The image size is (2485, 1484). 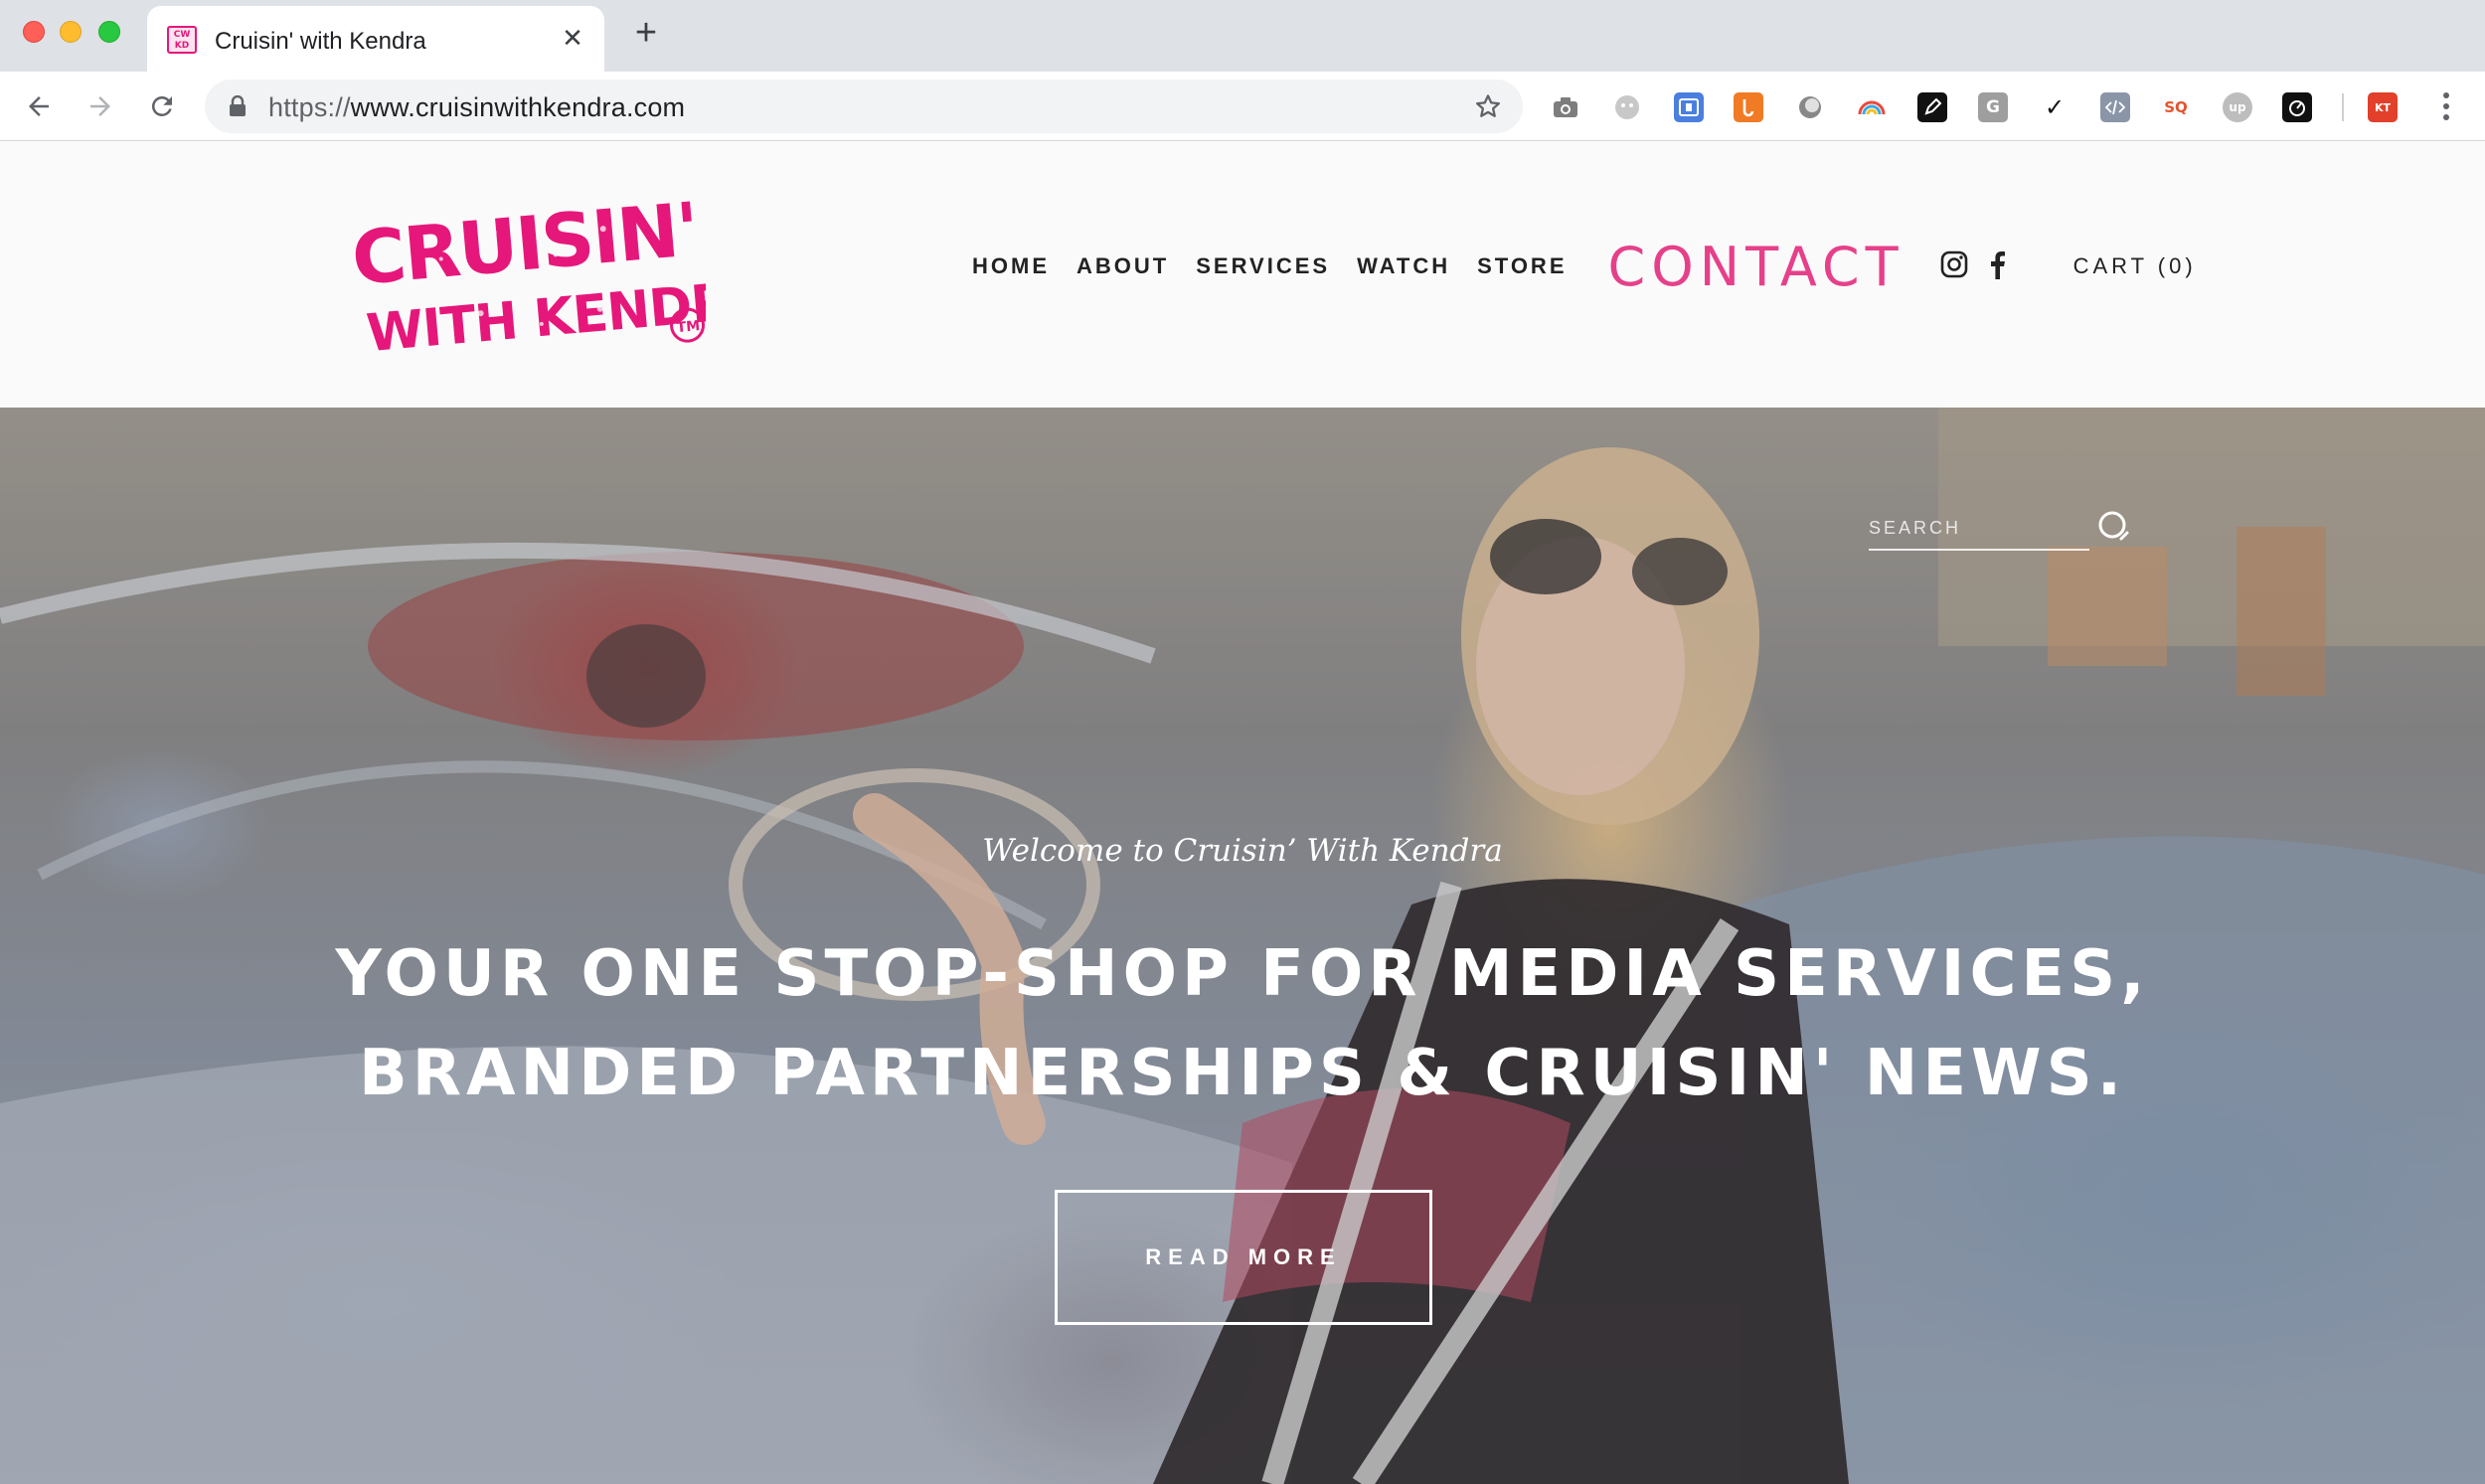 I want to click on face-icon, so click(x=1627, y=107).